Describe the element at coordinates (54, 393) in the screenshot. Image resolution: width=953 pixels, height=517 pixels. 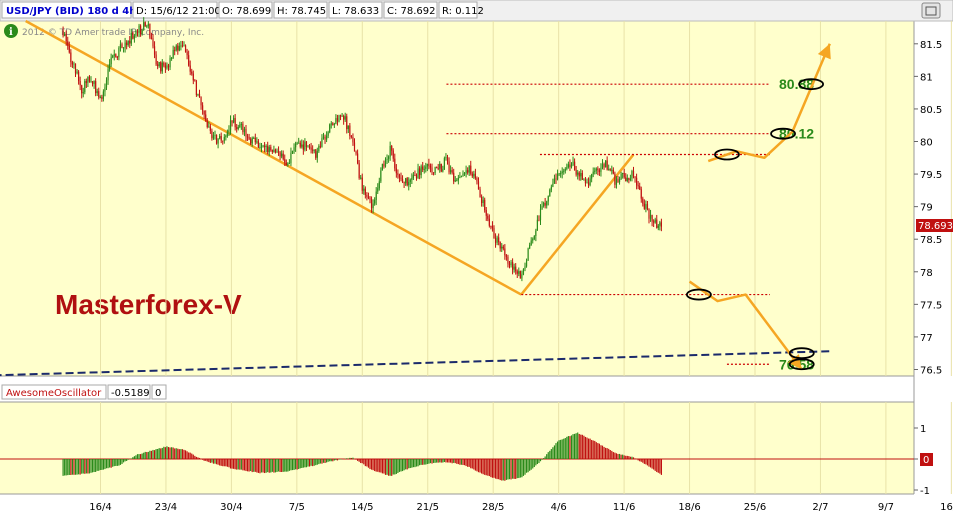
I see `oscillator-name: AwesomeOscillator` at that location.